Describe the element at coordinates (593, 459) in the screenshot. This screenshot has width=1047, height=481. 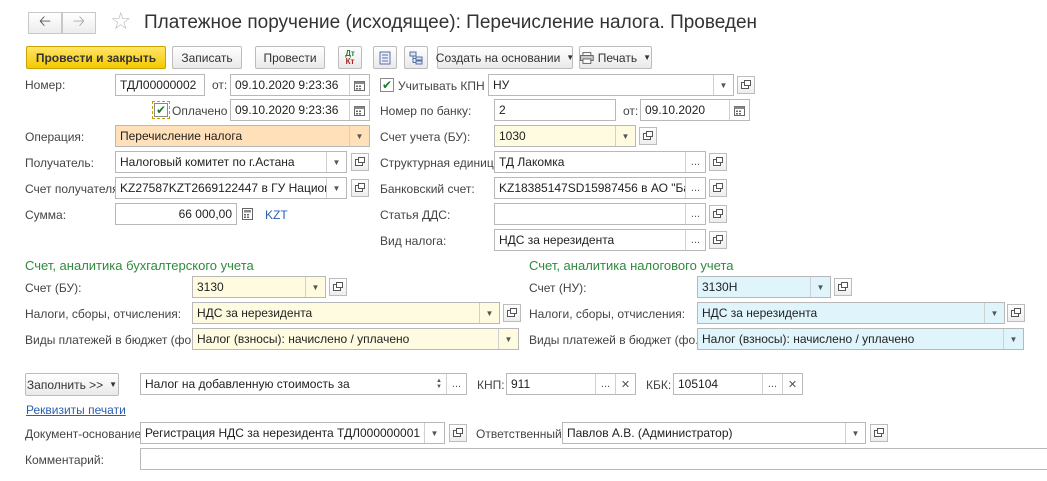
I see `comment-field` at that location.